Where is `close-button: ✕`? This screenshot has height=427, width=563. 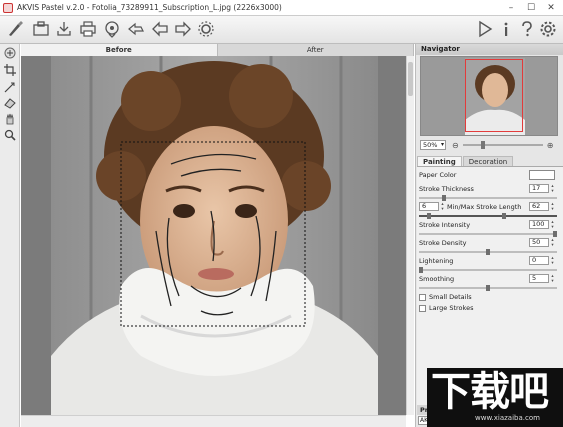
close-button: ✕ is located at coordinates (551, 8).